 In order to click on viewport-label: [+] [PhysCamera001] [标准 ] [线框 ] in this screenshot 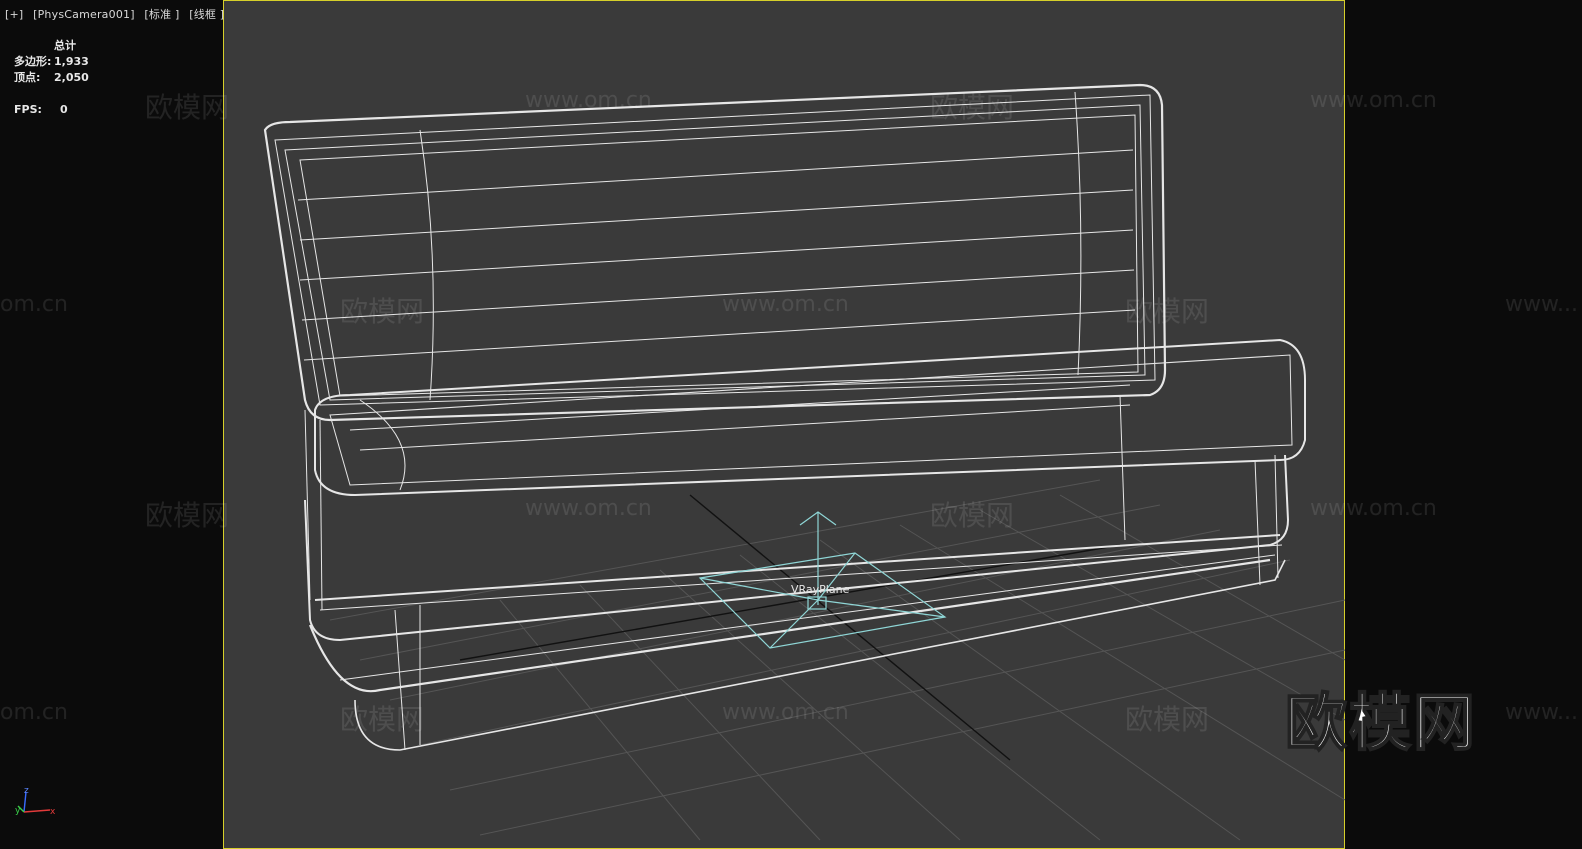, I will do `click(117, 14)`.